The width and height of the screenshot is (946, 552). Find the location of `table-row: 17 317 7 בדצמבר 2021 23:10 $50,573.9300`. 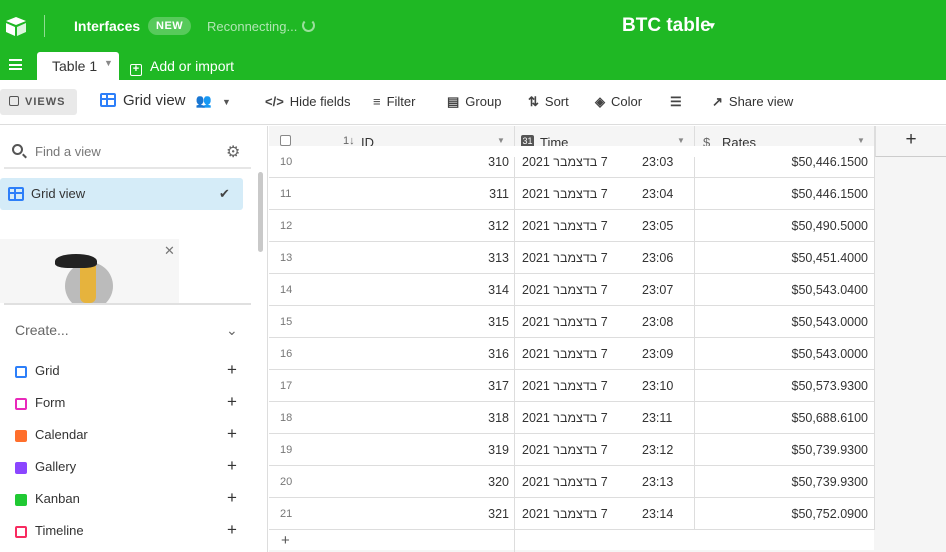

table-row: 17 317 7 בדצמבר 2021 23:10 $50,573.9300 is located at coordinates (571, 386).